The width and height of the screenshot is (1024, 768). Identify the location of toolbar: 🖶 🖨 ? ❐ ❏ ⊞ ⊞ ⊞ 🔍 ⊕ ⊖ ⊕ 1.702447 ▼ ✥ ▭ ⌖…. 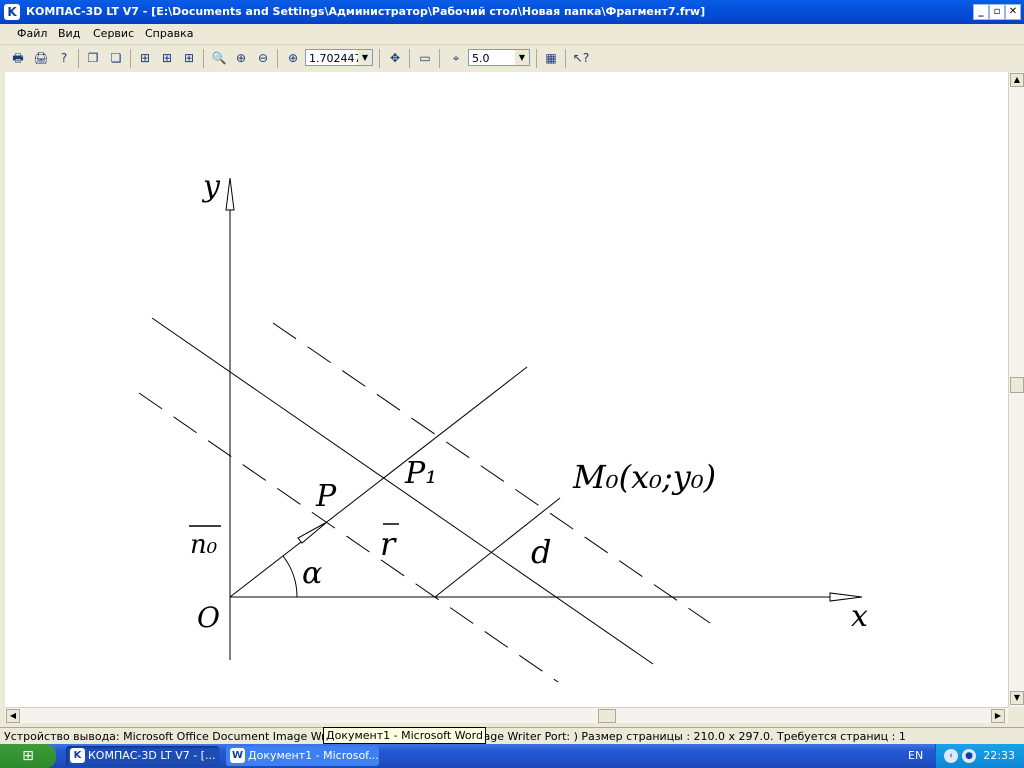
(512, 59).